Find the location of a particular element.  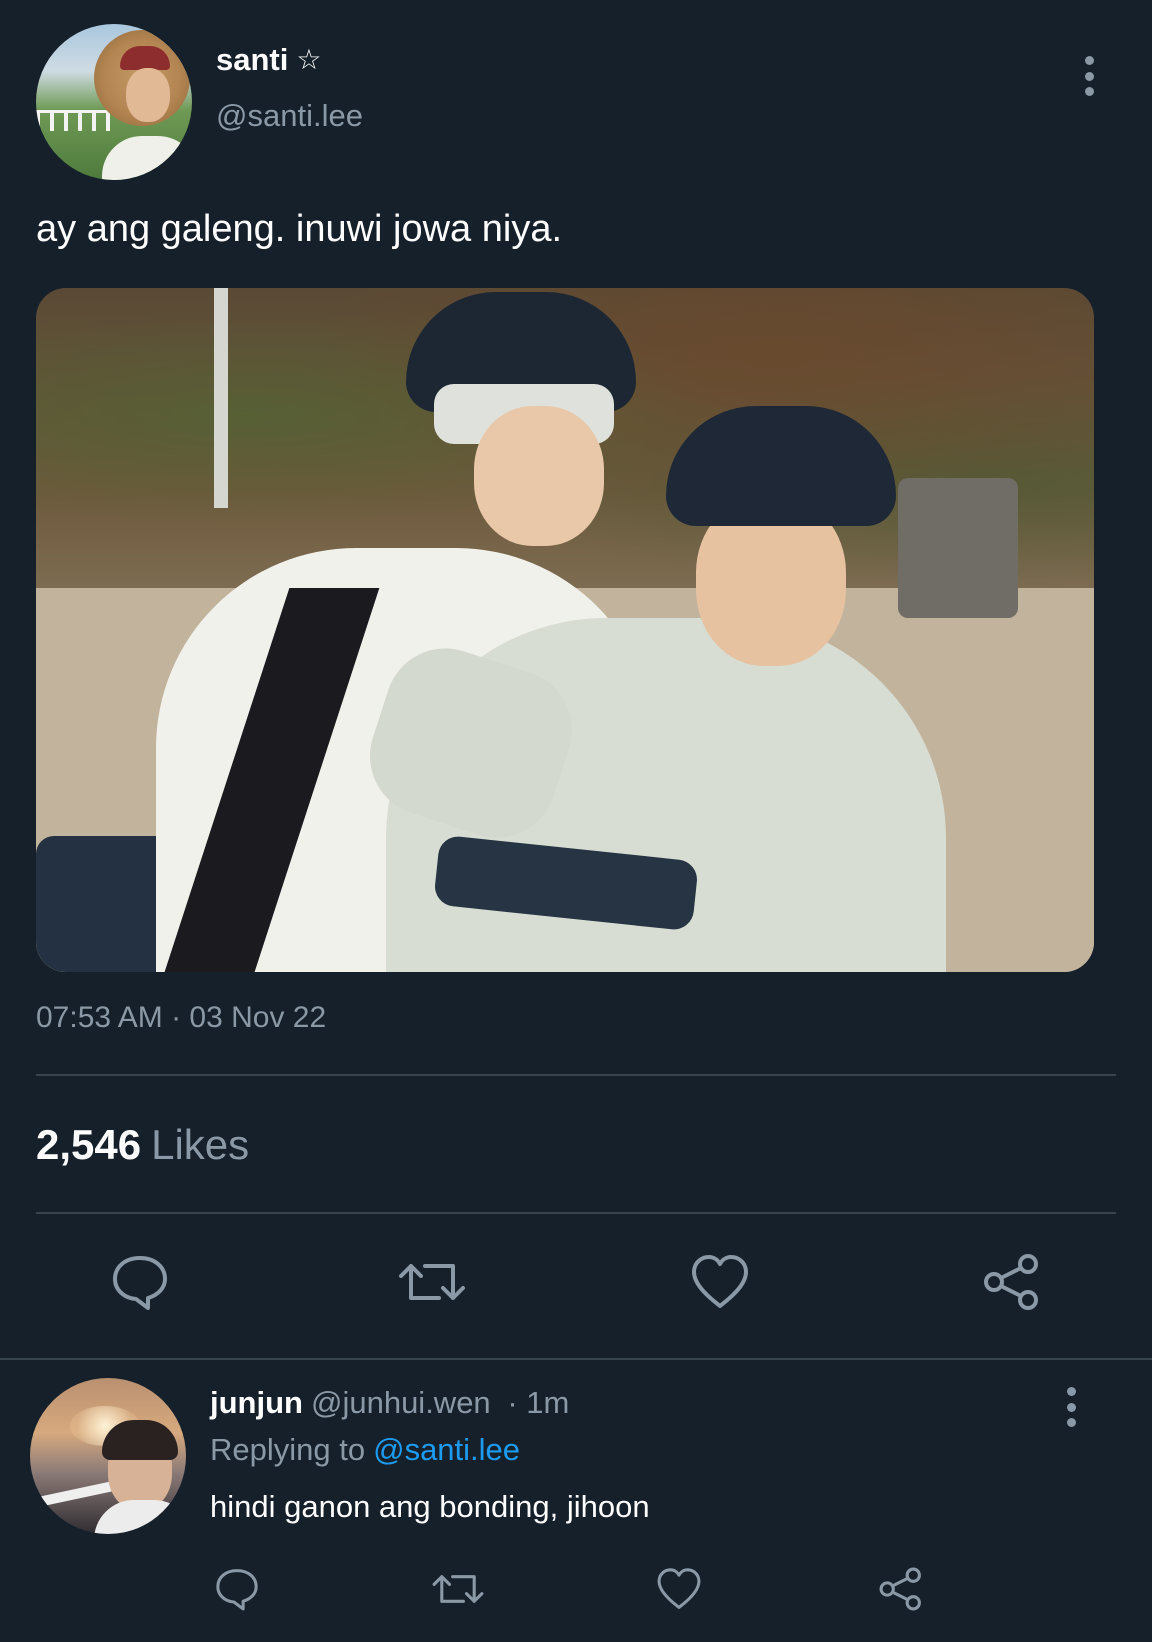

more-options-button is located at coordinates (1089, 76).